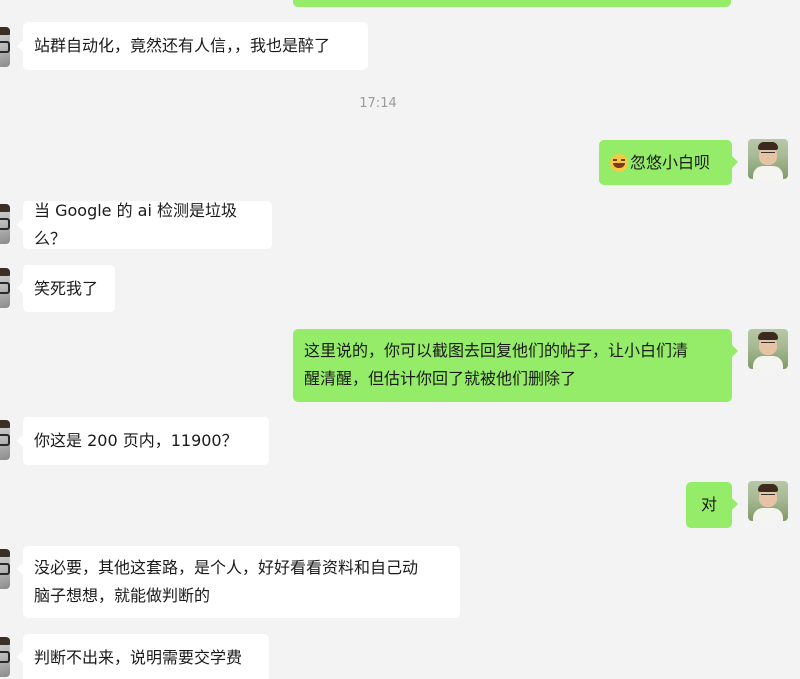 The height and width of the screenshot is (679, 800). Describe the element at coordinates (226, 567) in the screenshot. I see `message-text-line: 没必要，其他这套路，是个人，好好看看资料和自己动` at that location.